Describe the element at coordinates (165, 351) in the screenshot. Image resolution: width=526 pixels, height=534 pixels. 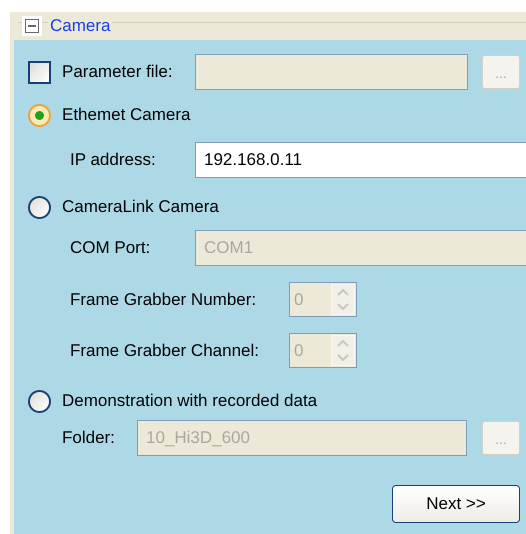
I see `field-label: Frame Grabber Channel:` at that location.